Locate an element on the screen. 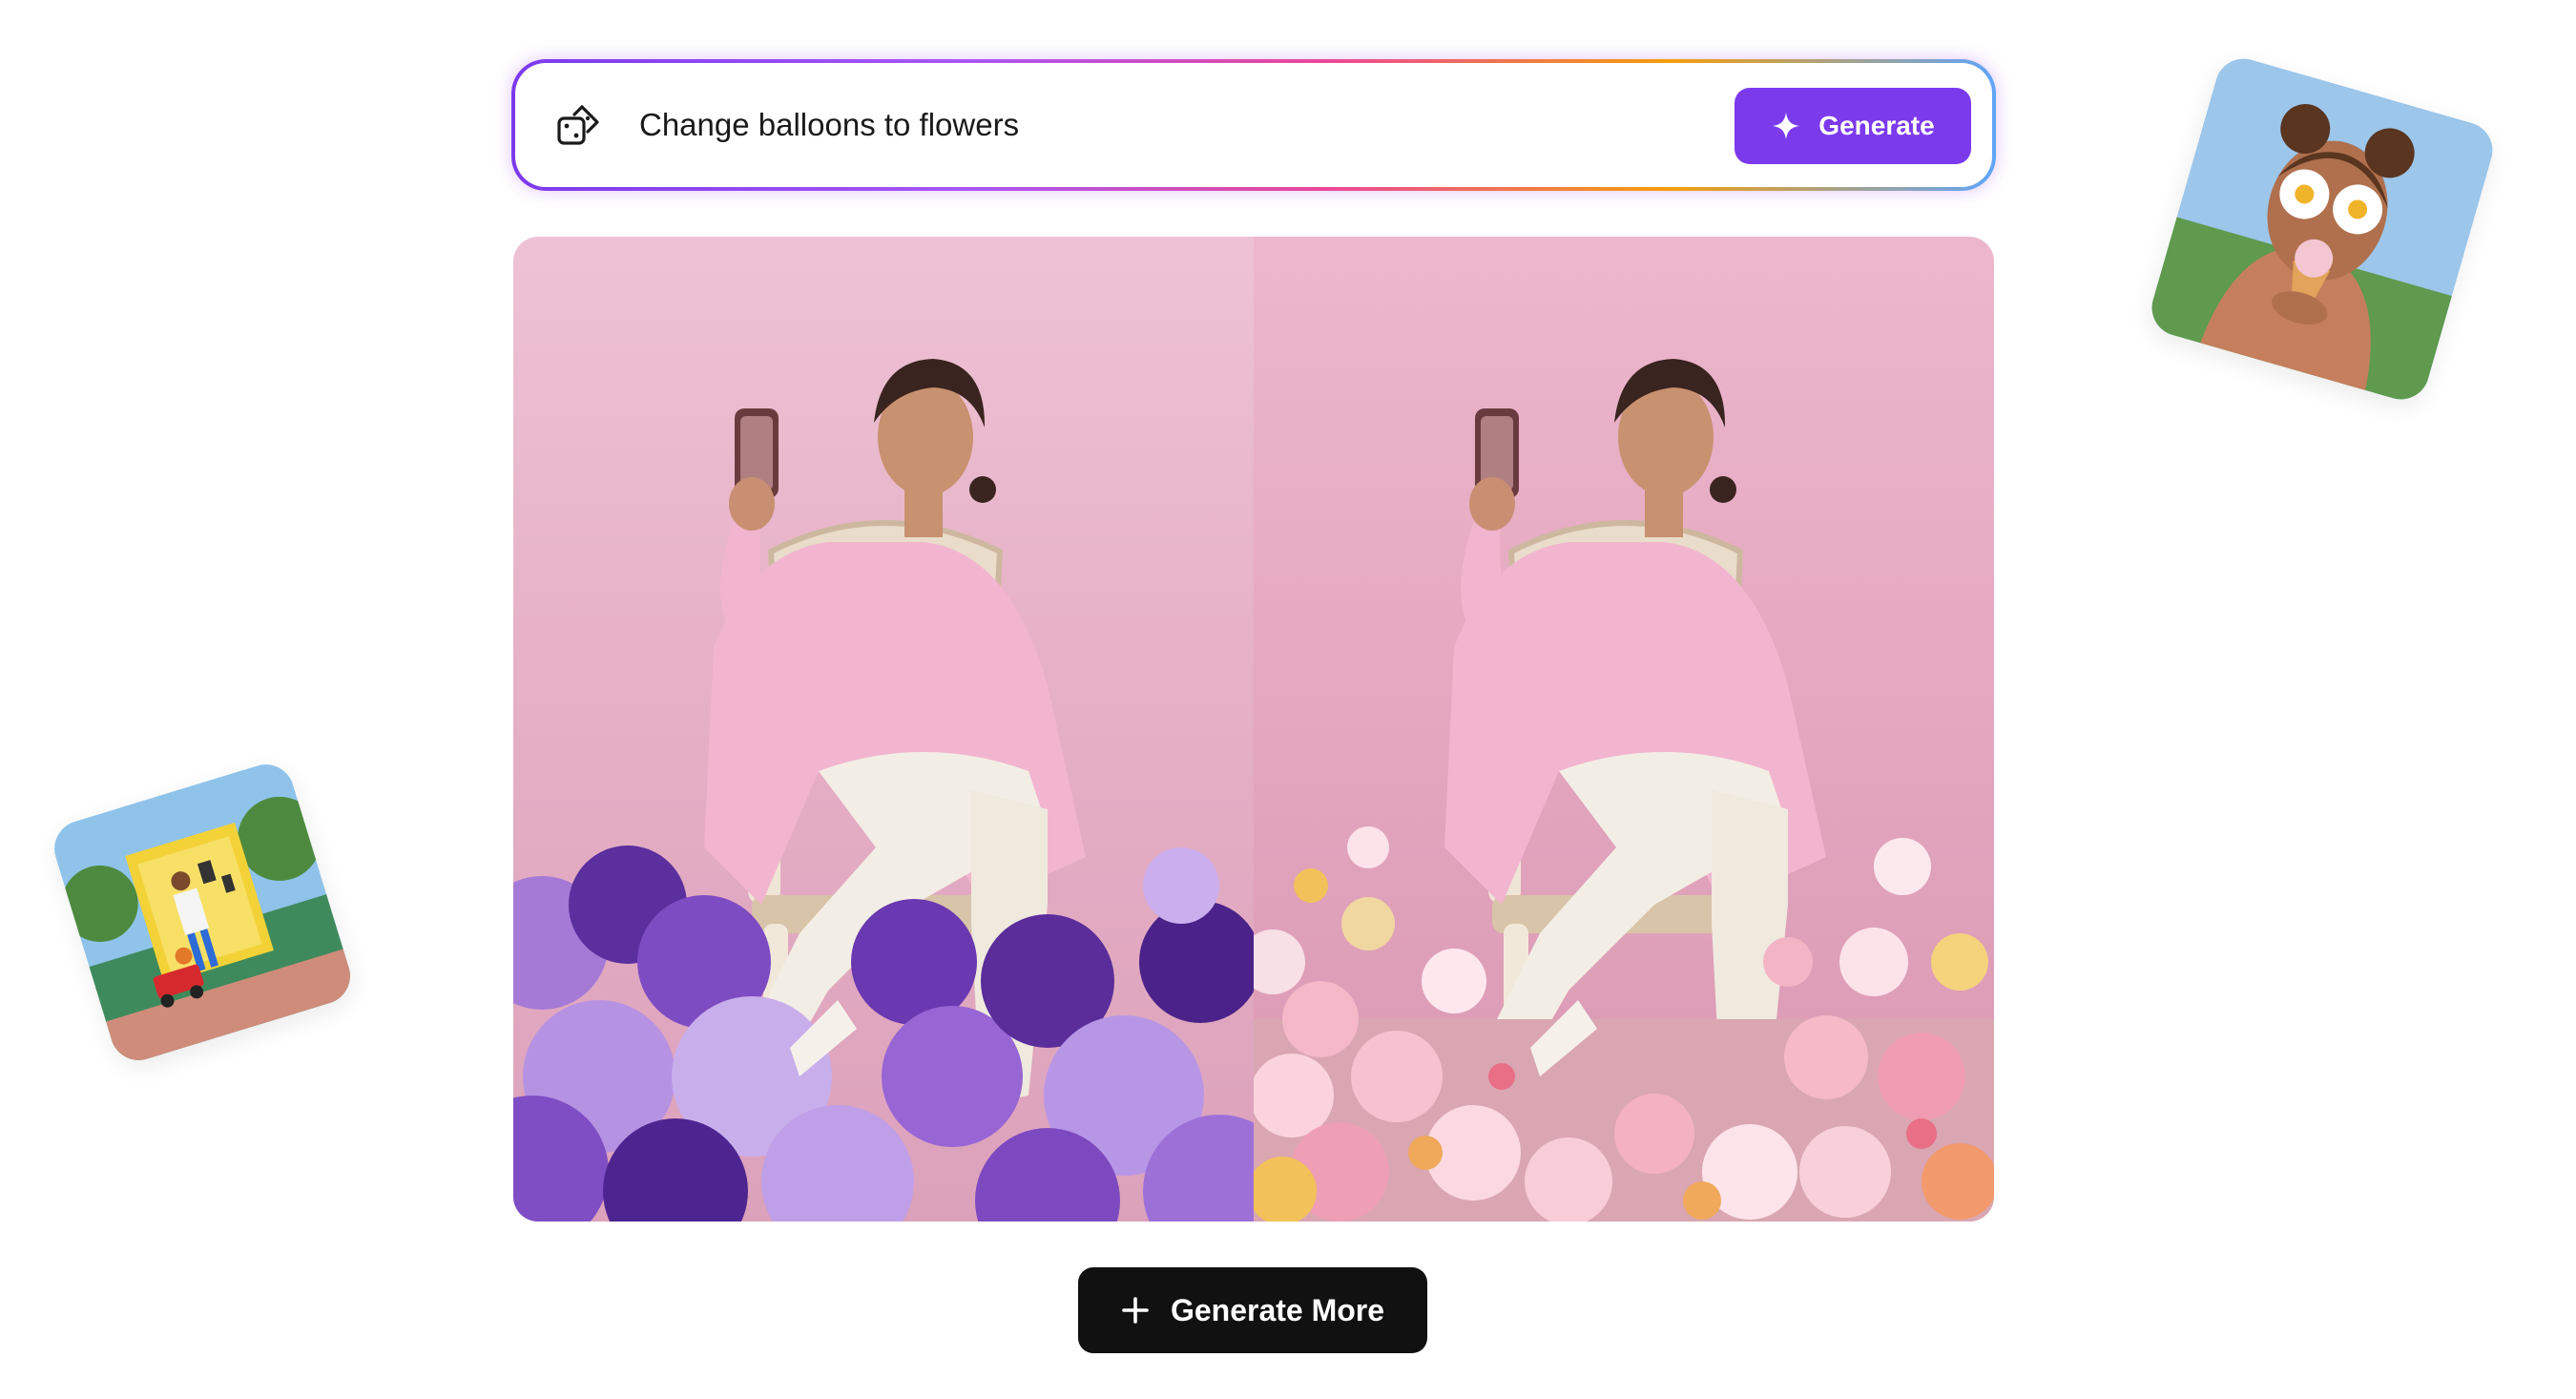 The image size is (2576, 1399). sparkle-icon is located at coordinates (1786, 126).